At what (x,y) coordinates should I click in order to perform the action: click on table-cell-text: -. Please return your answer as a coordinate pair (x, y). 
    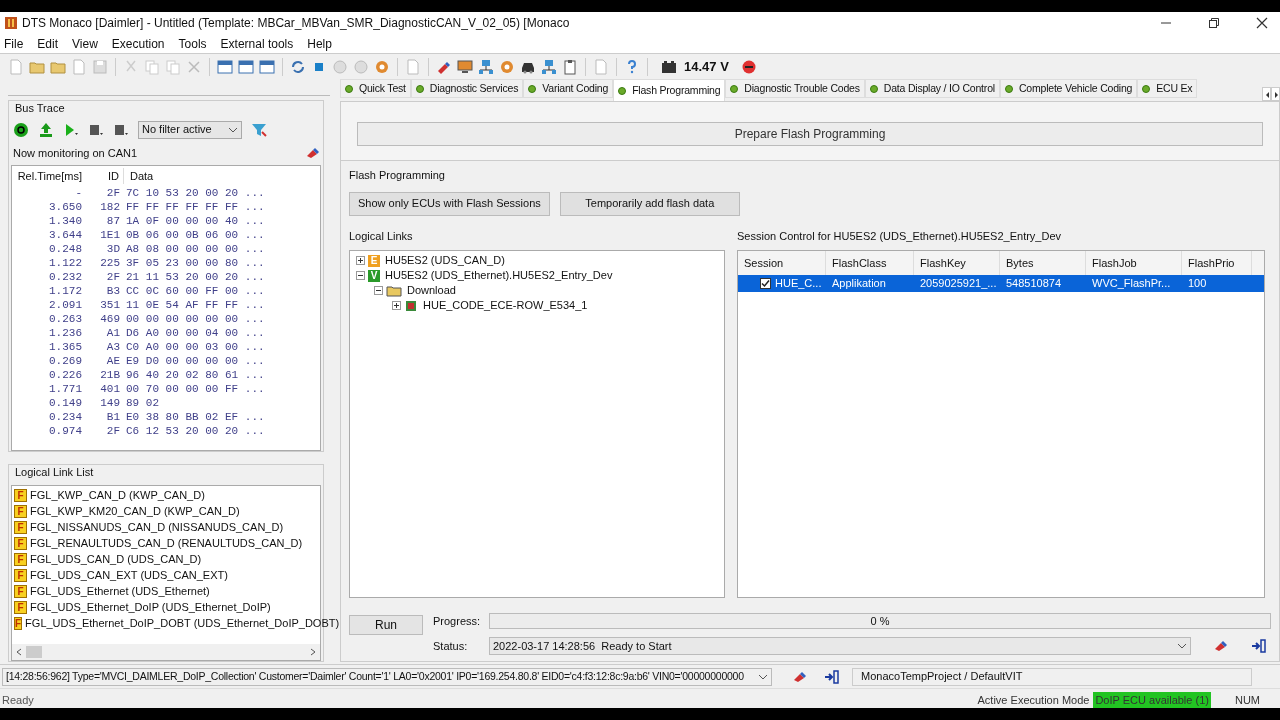
    Looking at the image, I should click on (78, 193).